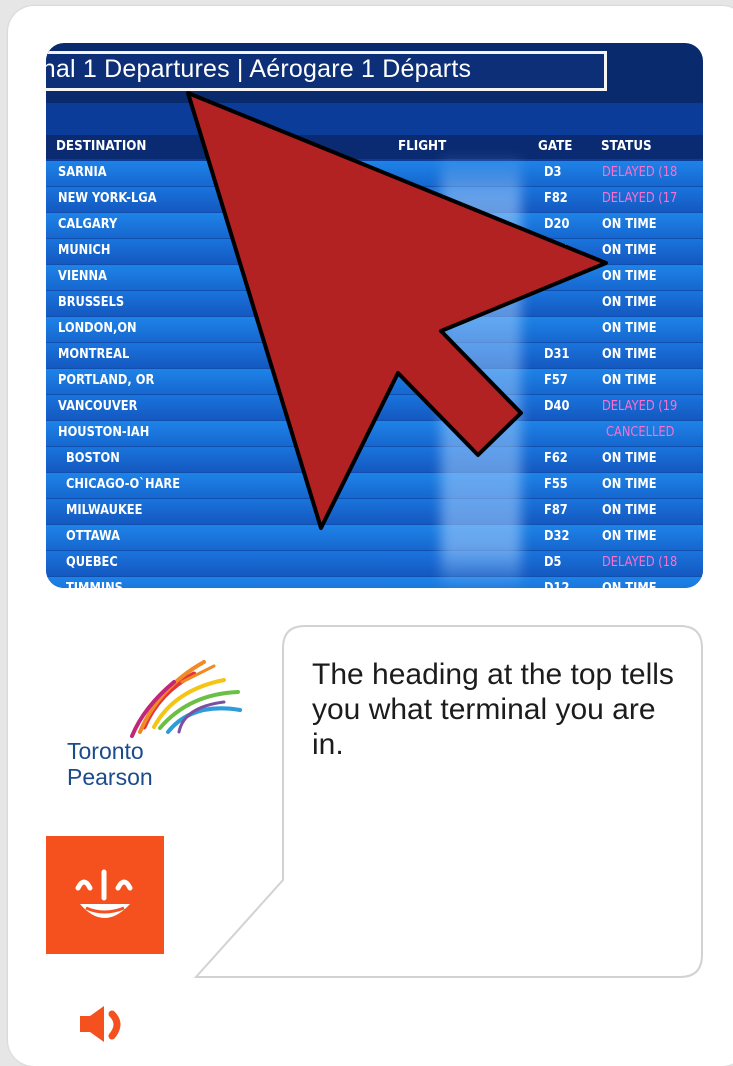 The width and height of the screenshot is (733, 1066). Describe the element at coordinates (374, 382) in the screenshot. I see `board-row: PORTLAND, OR F57 ON TIME` at that location.